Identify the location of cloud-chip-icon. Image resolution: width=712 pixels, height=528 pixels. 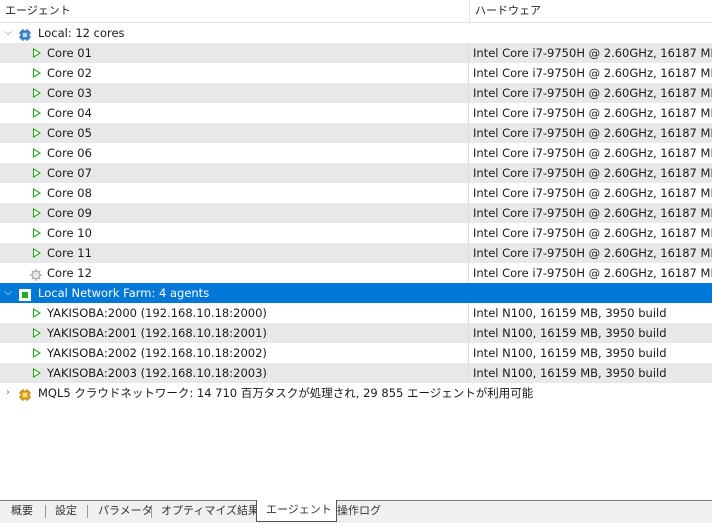
(25, 394).